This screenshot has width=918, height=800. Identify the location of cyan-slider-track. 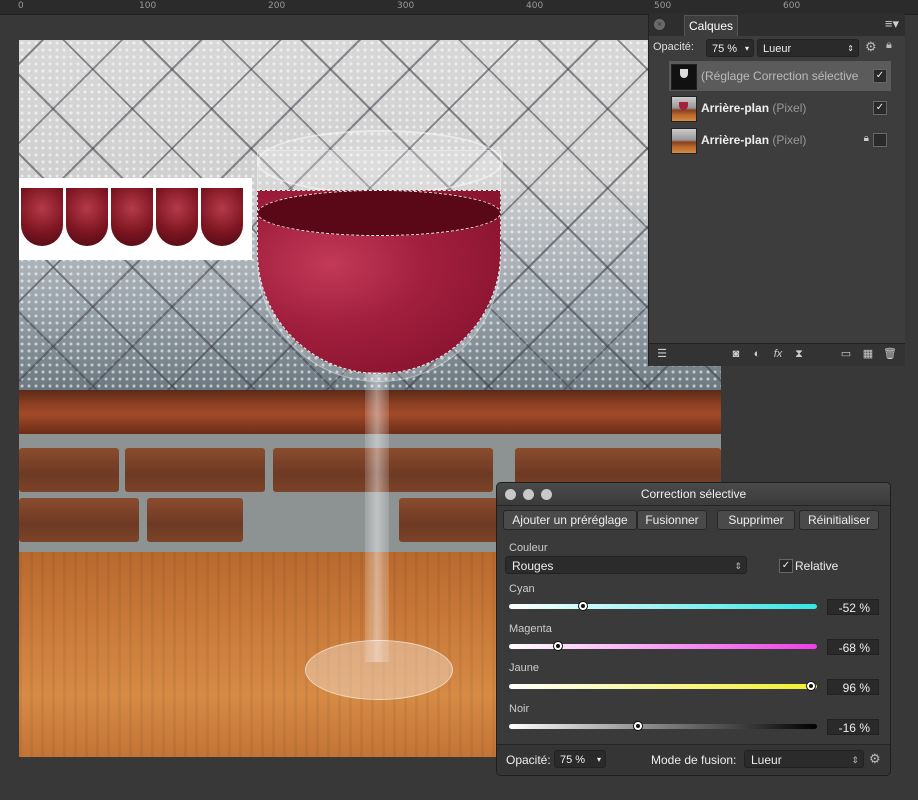
(663, 606).